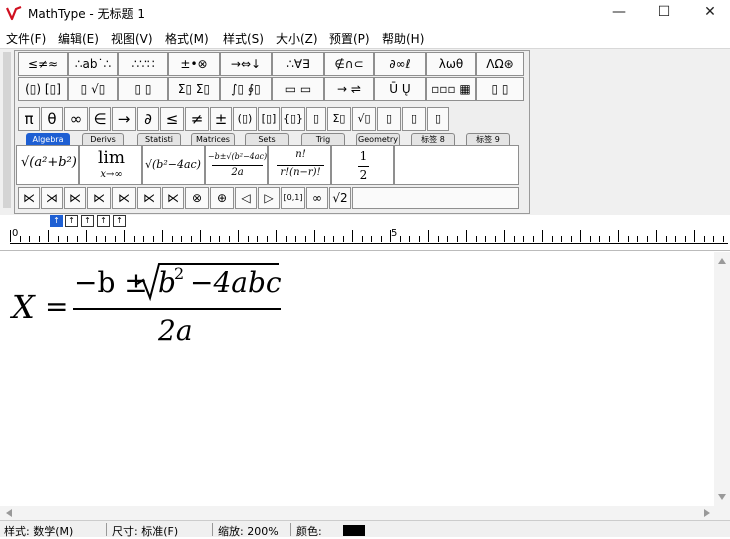  I want to click on symbol-semijoin-6: ⋉, so click(149, 198).